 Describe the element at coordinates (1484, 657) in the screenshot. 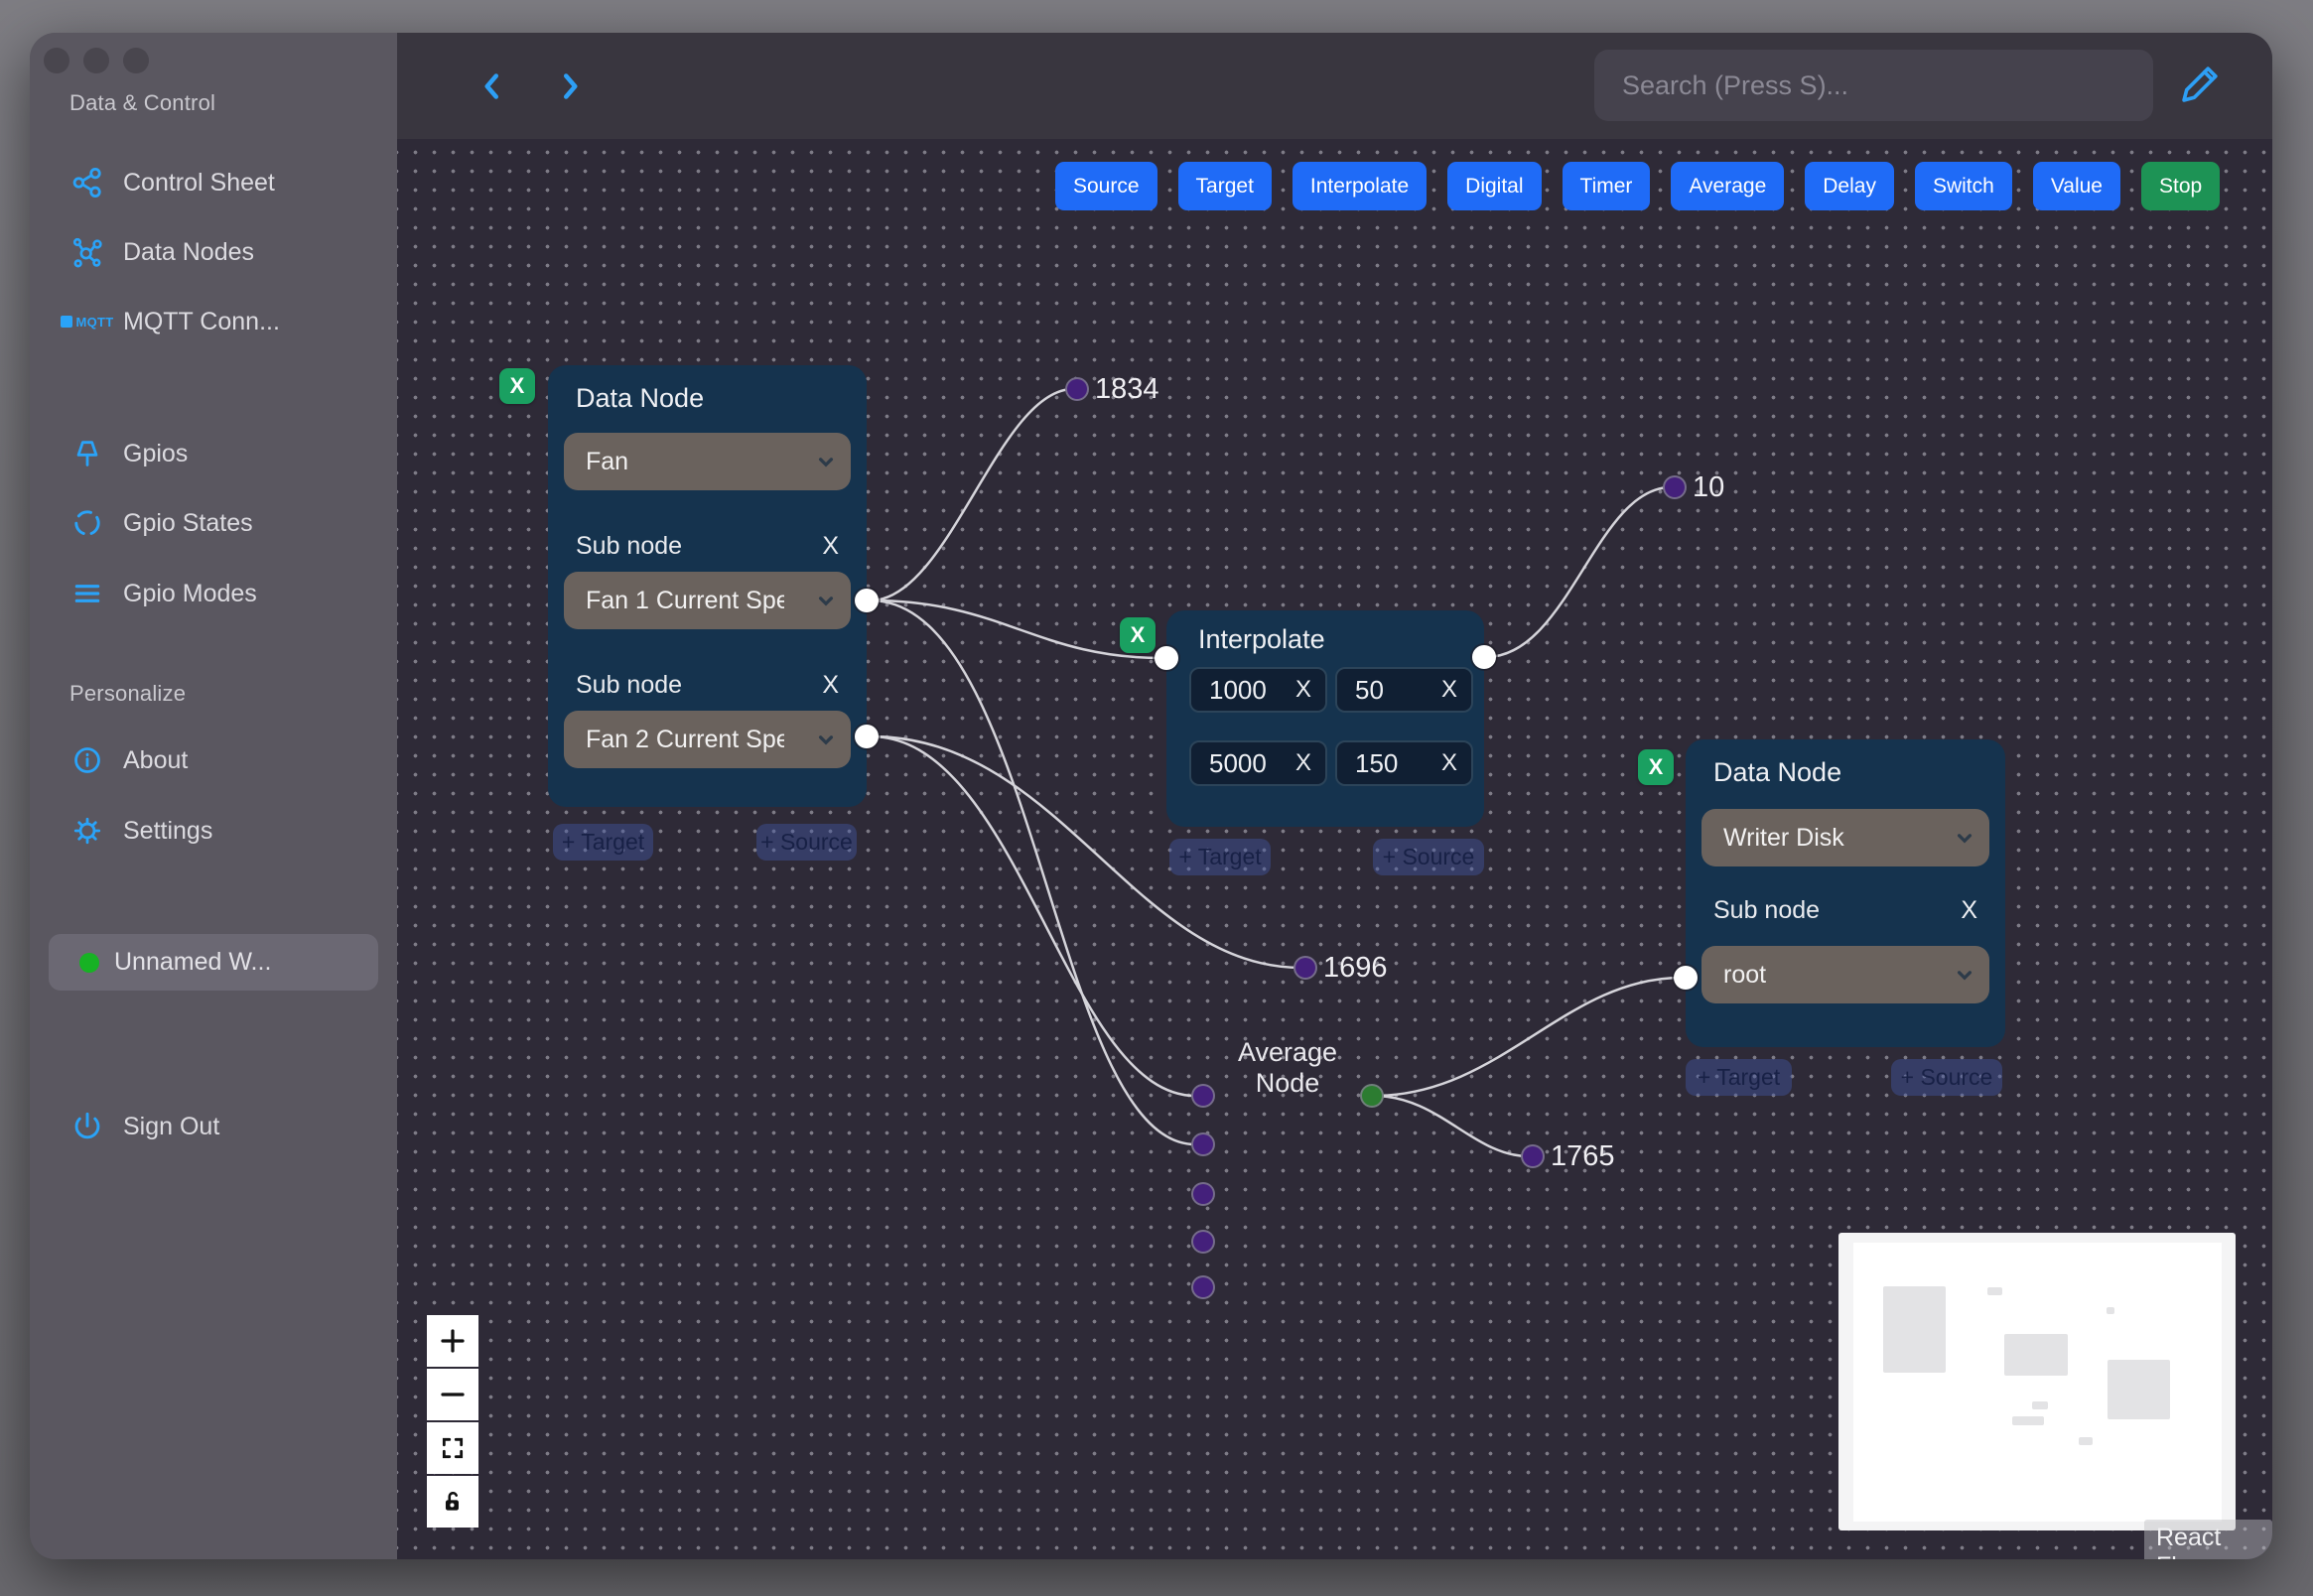

I see `interpolate-source-handle` at that location.